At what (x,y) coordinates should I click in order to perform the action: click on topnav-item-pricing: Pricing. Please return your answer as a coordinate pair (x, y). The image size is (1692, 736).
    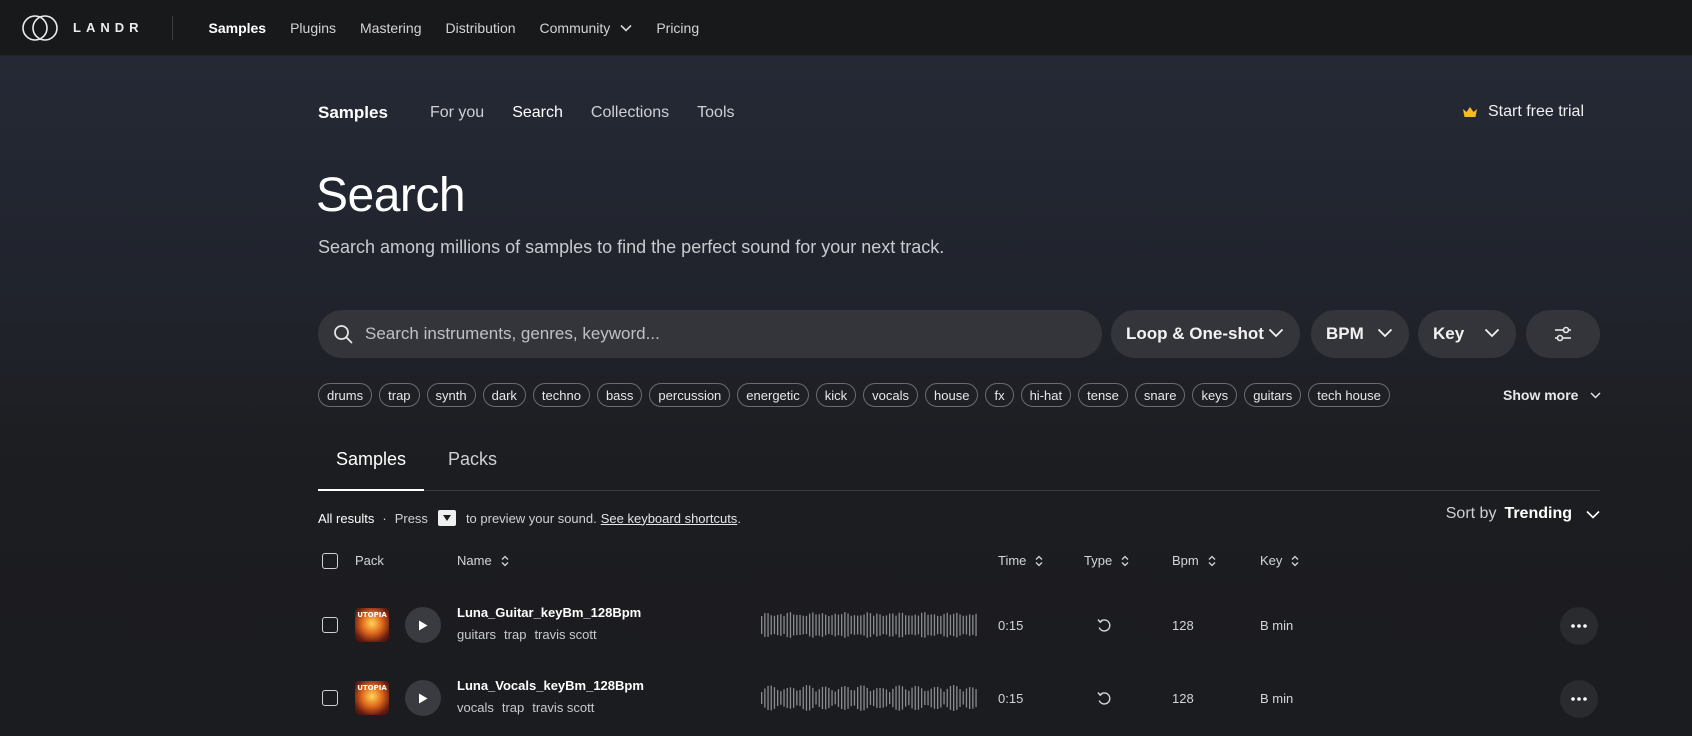
    Looking at the image, I should click on (677, 28).